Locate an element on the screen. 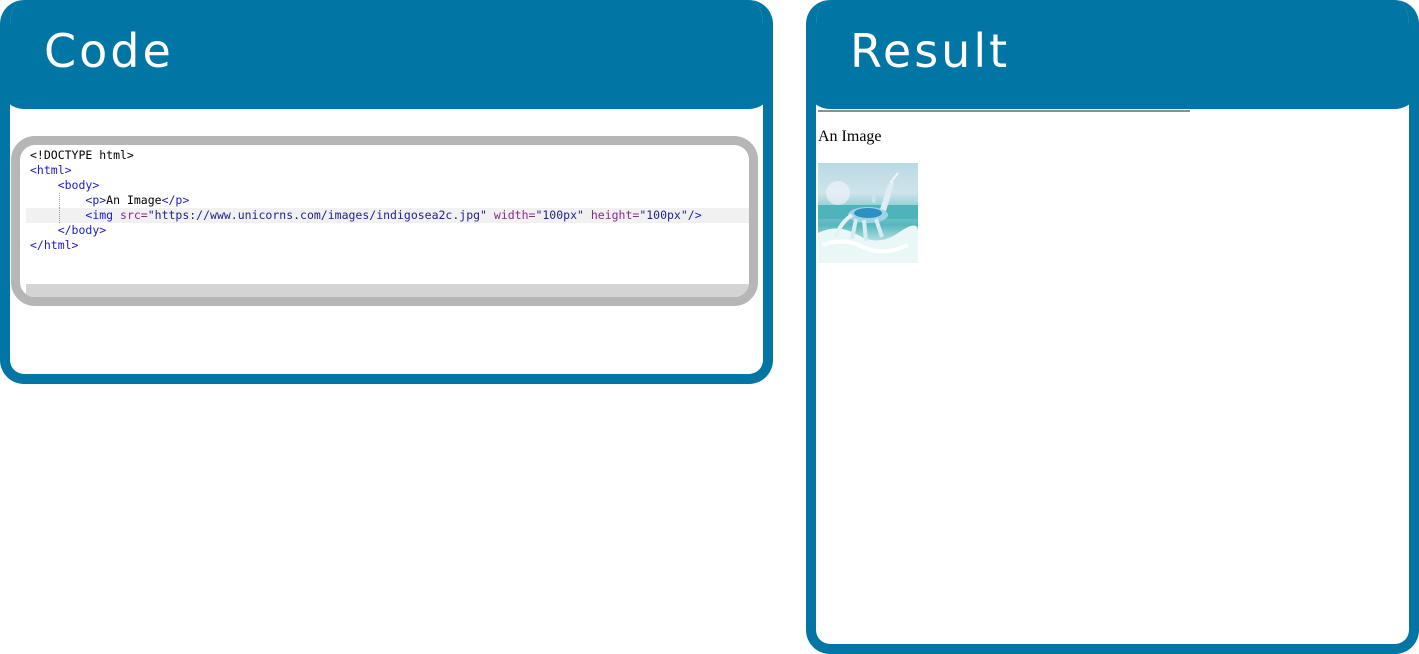 The image size is (1419, 654). code-line: </html> is located at coordinates (387, 245).